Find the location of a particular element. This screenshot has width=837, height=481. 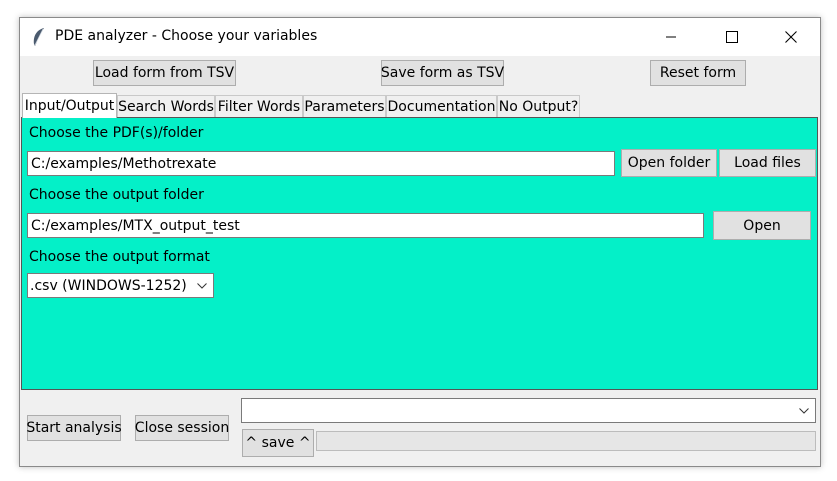

close-window-button is located at coordinates (791, 37).